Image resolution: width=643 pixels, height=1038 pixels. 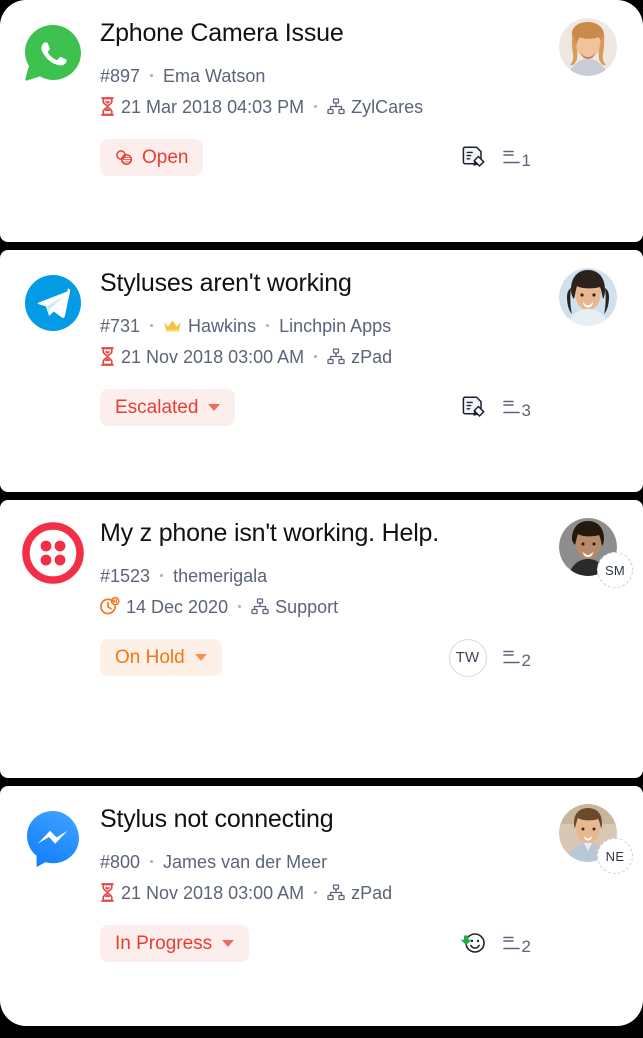 What do you see at coordinates (177, 606) in the screenshot?
I see `due-date: 14 Dec 2020` at bounding box center [177, 606].